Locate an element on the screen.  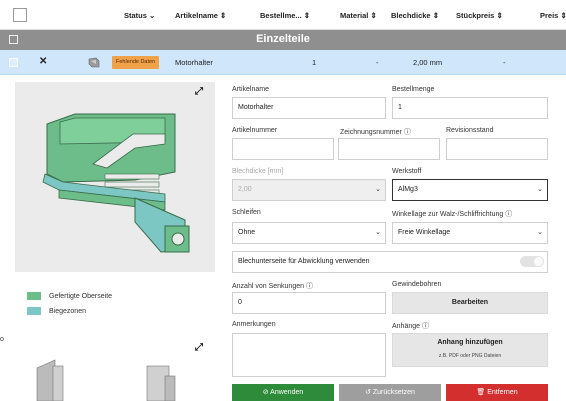
column-artikelname: Artikelname ⇕ is located at coordinates (200, 15).